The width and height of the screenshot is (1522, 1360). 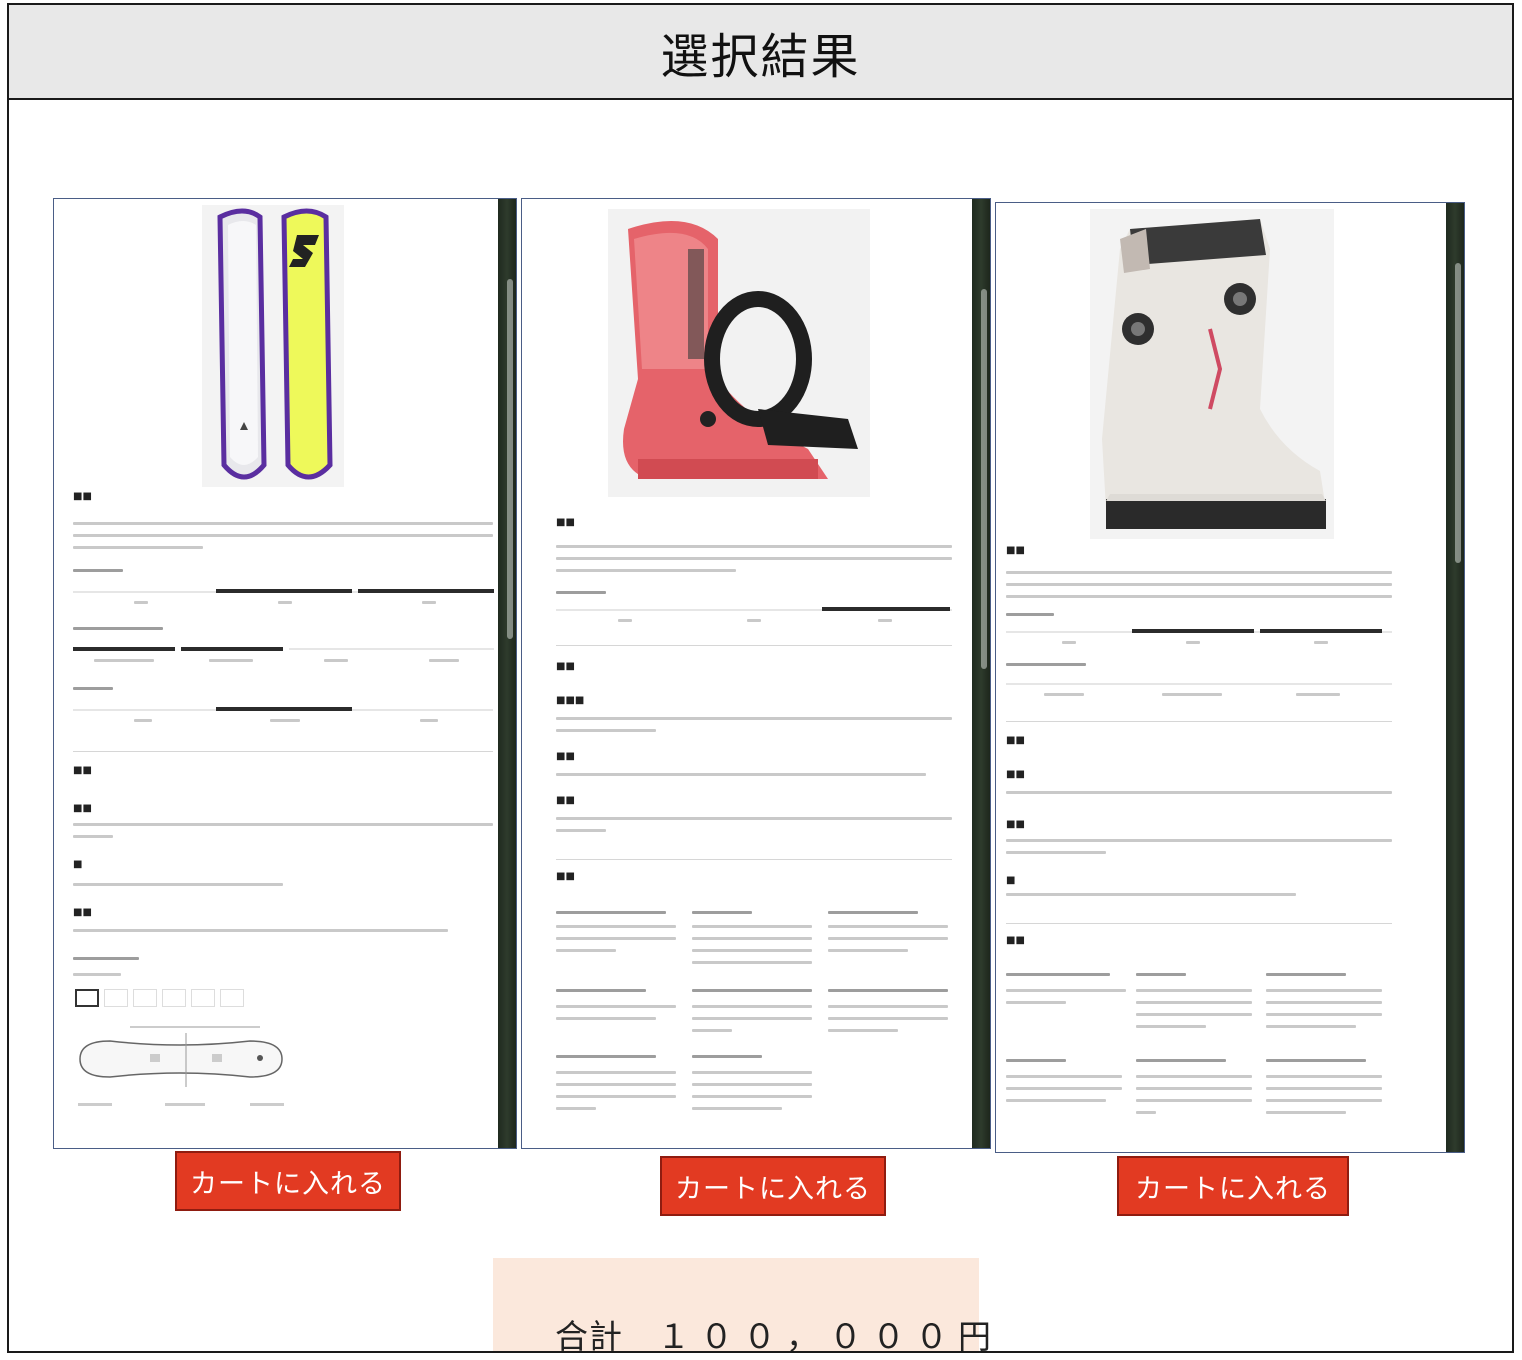 What do you see at coordinates (1212, 374) in the screenshot?
I see `boot-image` at bounding box center [1212, 374].